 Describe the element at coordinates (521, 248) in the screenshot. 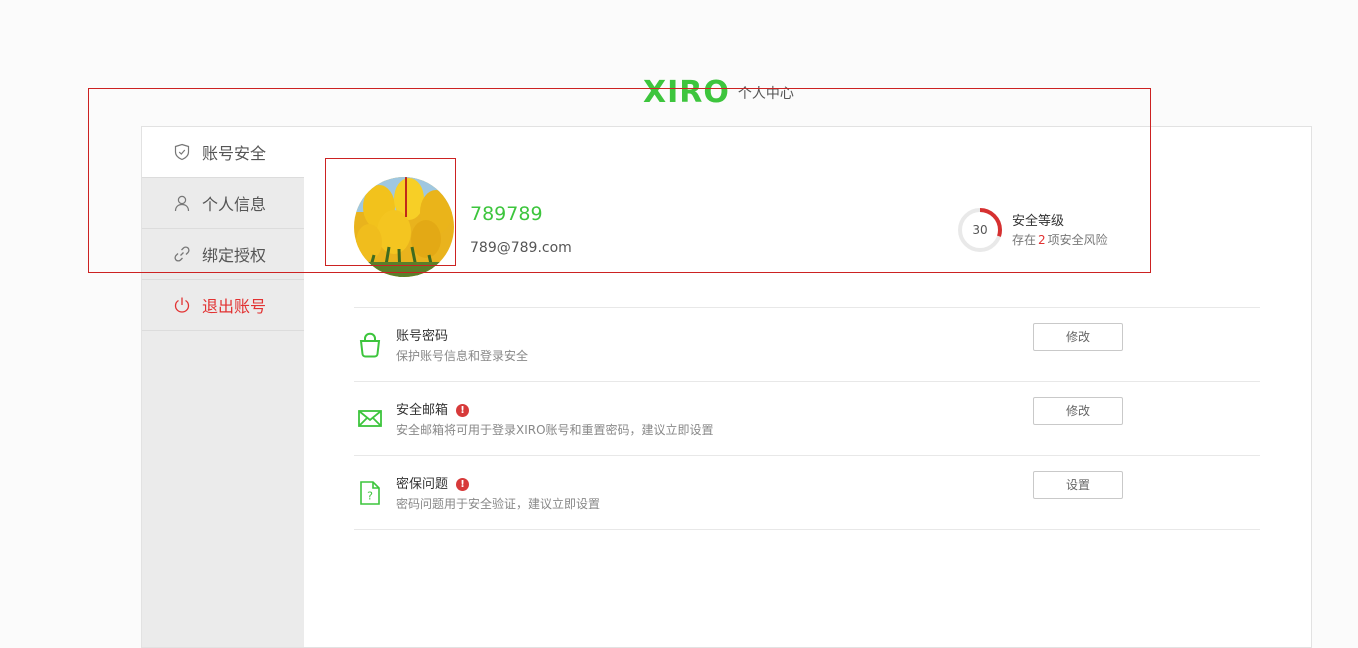

I see `user-email: 789@789.com` at that location.